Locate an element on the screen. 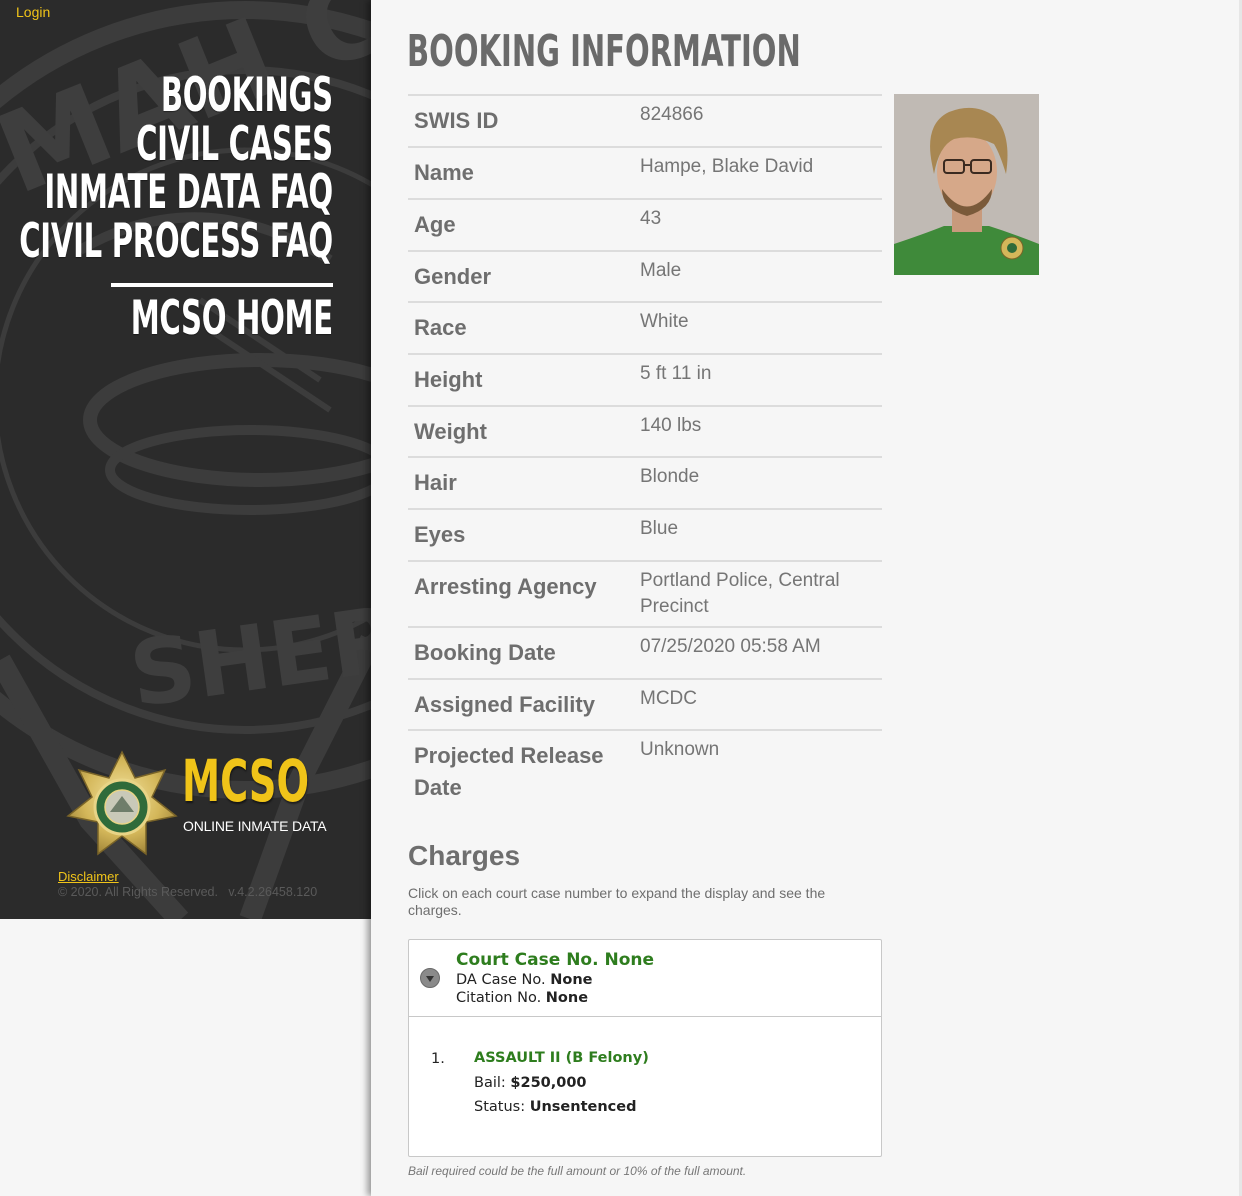 This screenshot has height=1196, width=1242. nav-mcso-home: MCSO HOME is located at coordinates (176, 319).